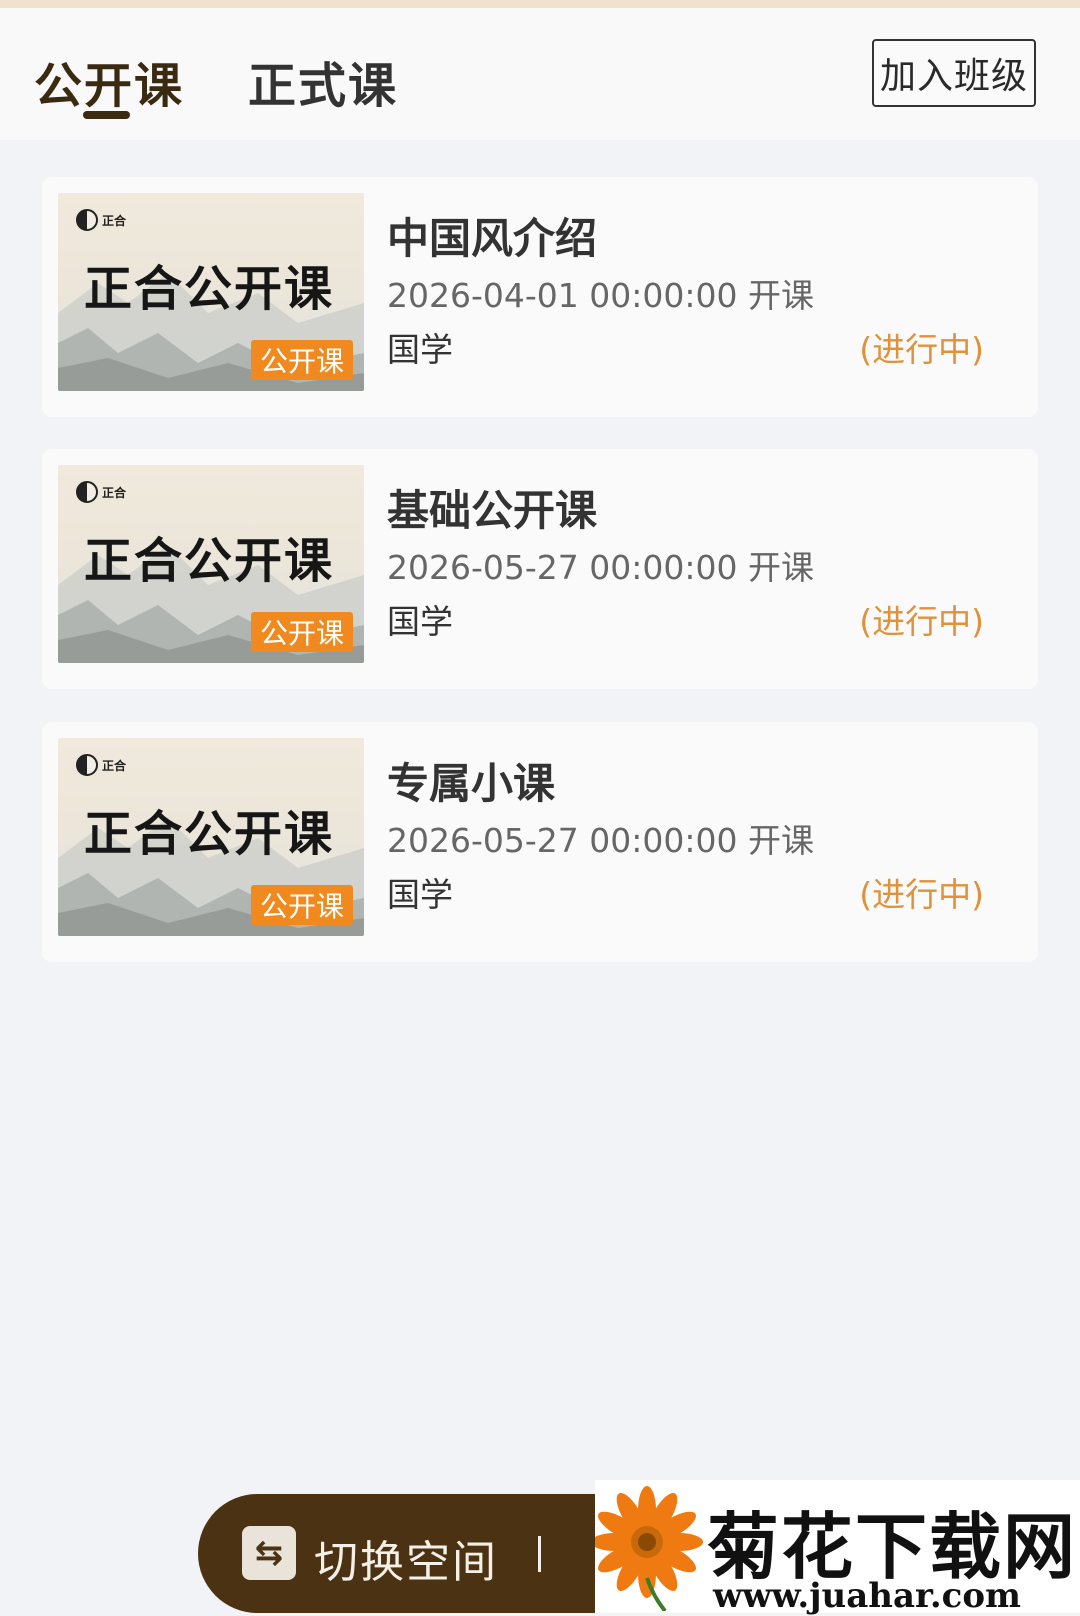 This screenshot has height=1616, width=1080. I want to click on course-start-date: 2026-04-01 00:00:00 开课, so click(600, 295).